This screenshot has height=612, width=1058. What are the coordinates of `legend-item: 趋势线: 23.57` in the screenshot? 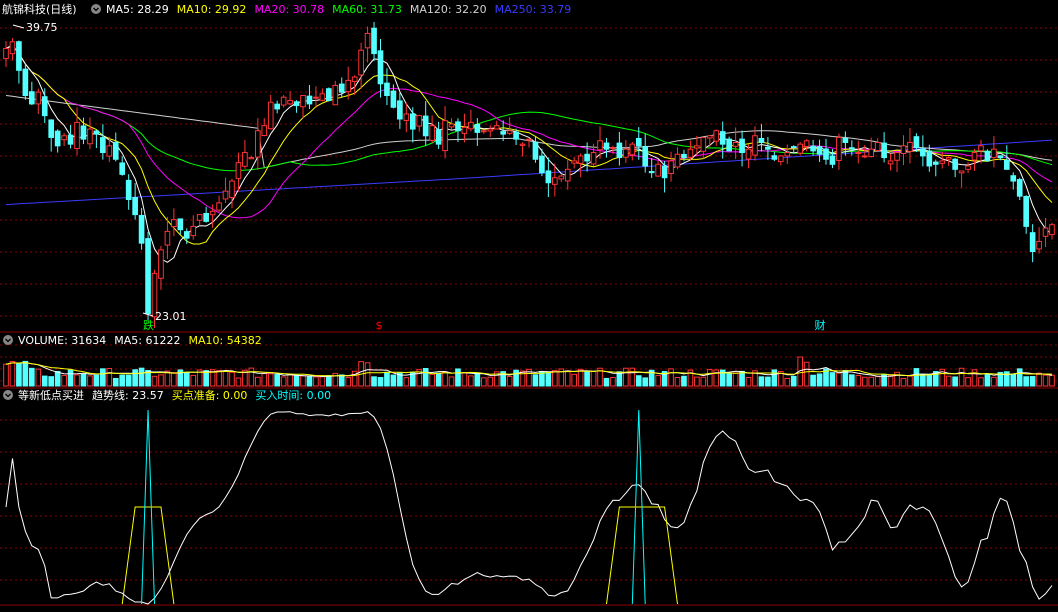 It's located at (128, 395).